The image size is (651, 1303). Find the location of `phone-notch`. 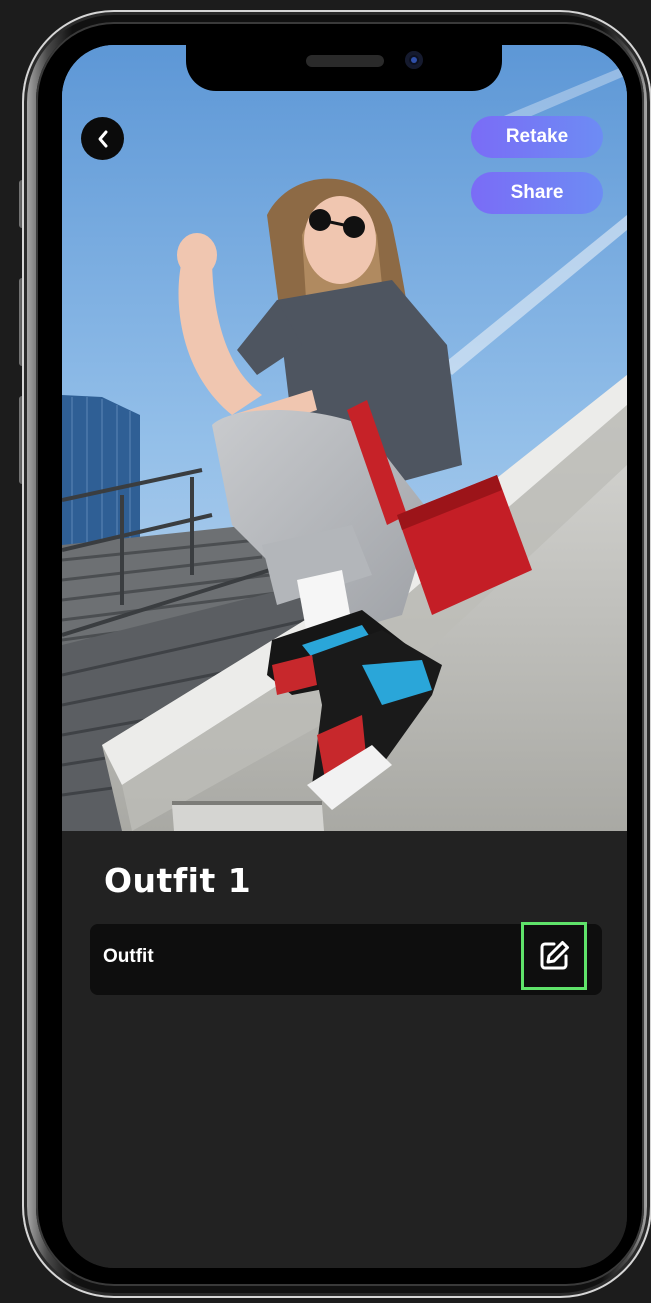

phone-notch is located at coordinates (344, 68).